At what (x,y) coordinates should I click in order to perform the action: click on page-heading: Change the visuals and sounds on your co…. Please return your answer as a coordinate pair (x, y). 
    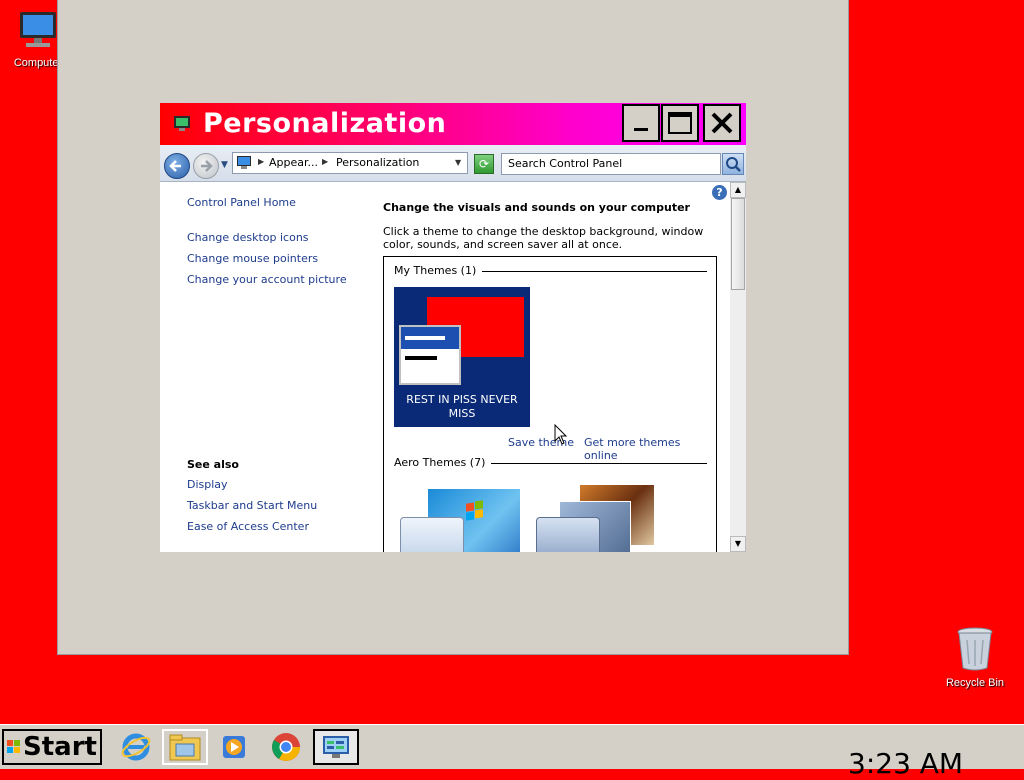
    Looking at the image, I should click on (536, 207).